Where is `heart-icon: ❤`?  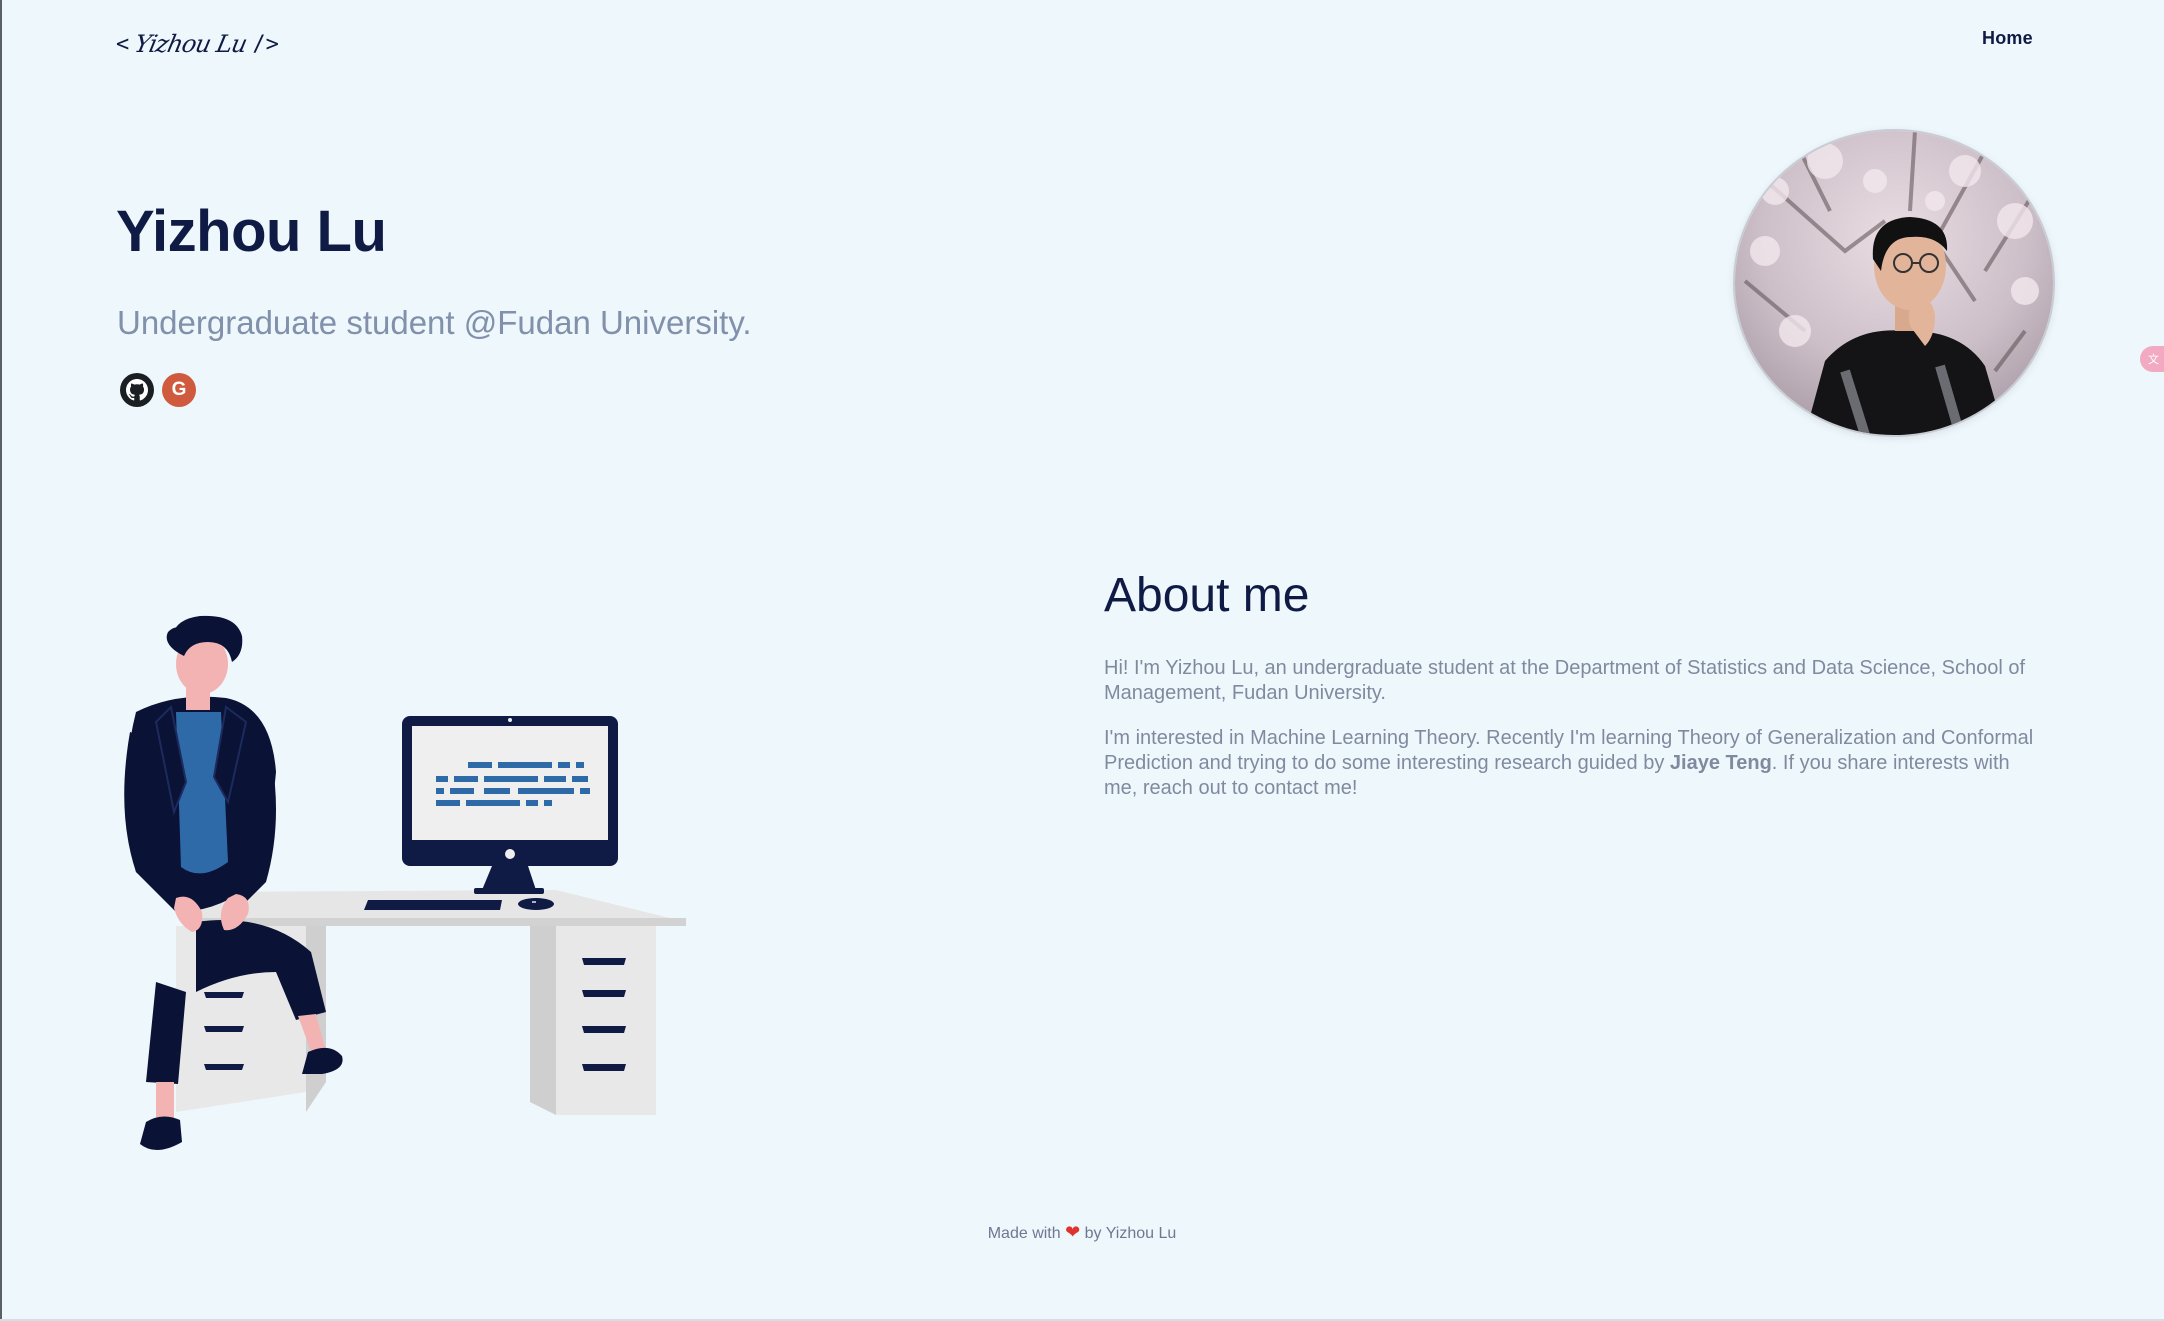 heart-icon: ❤ is located at coordinates (1073, 1232).